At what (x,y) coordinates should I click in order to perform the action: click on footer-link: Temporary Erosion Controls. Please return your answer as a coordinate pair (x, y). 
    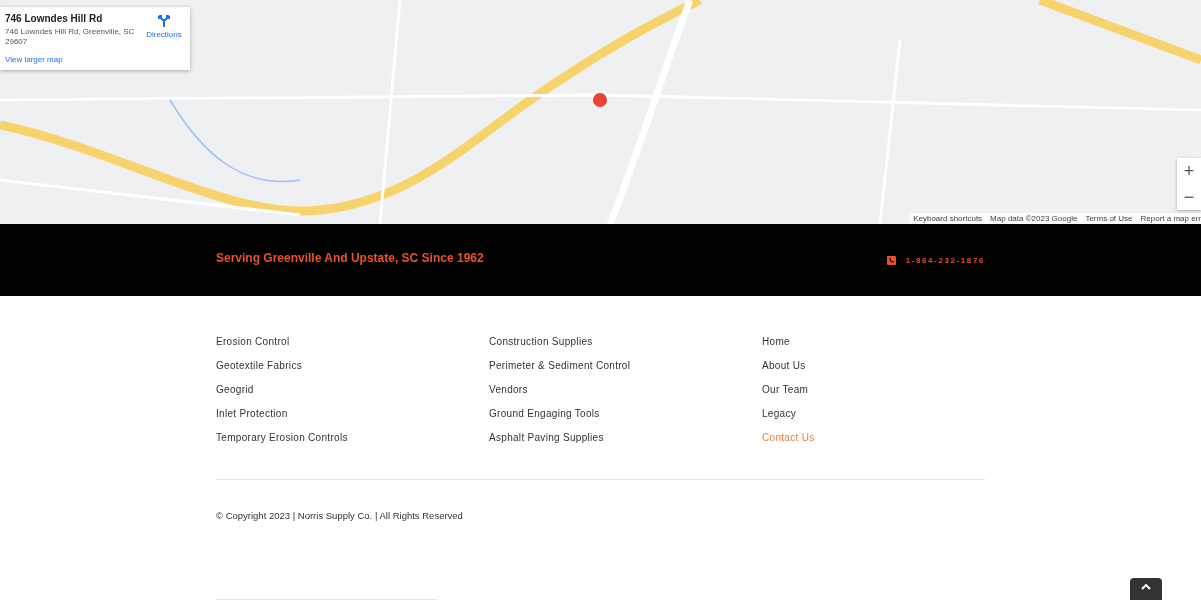
    Looking at the image, I should click on (352, 437).